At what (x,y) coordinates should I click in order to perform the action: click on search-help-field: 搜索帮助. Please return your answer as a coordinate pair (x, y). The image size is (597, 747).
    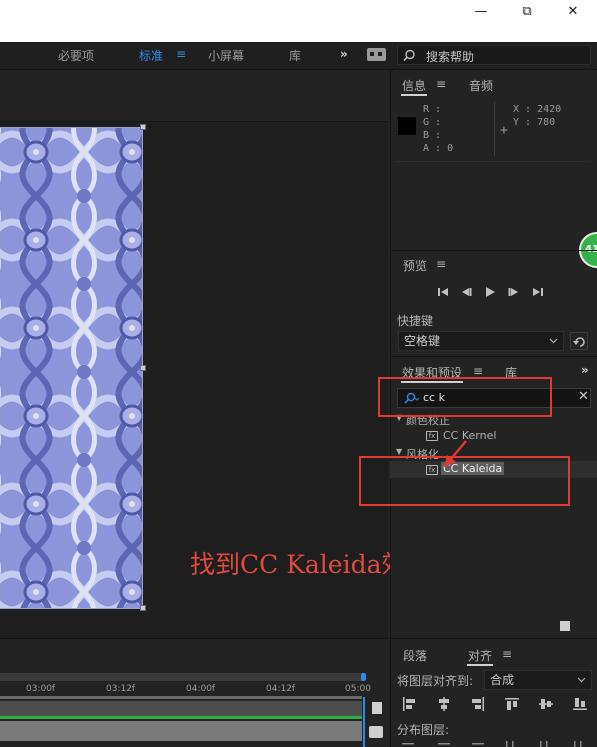
    Looking at the image, I should click on (494, 55).